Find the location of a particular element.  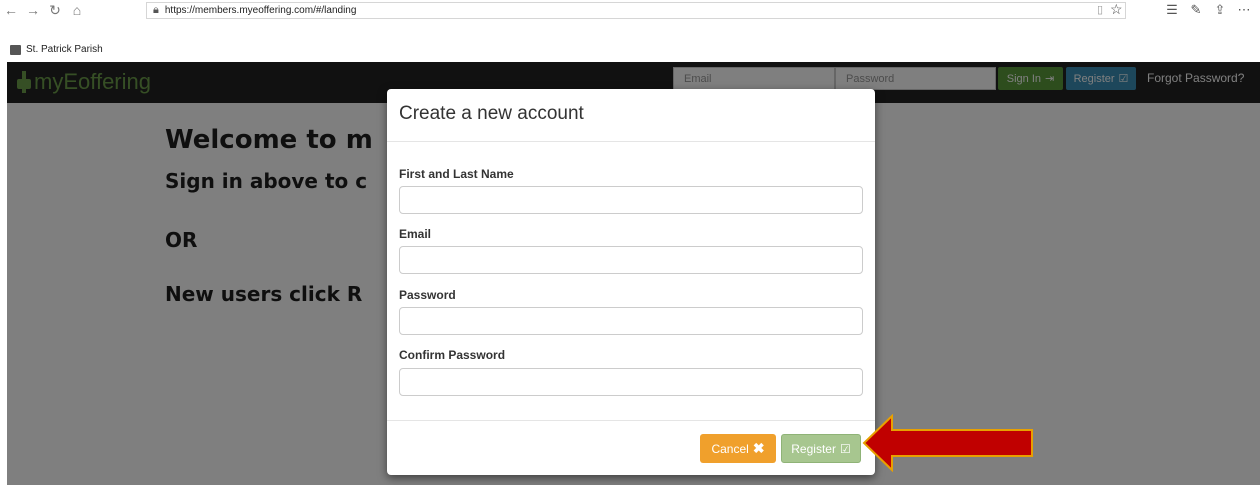

register-button: Register ☑ is located at coordinates (821, 448).